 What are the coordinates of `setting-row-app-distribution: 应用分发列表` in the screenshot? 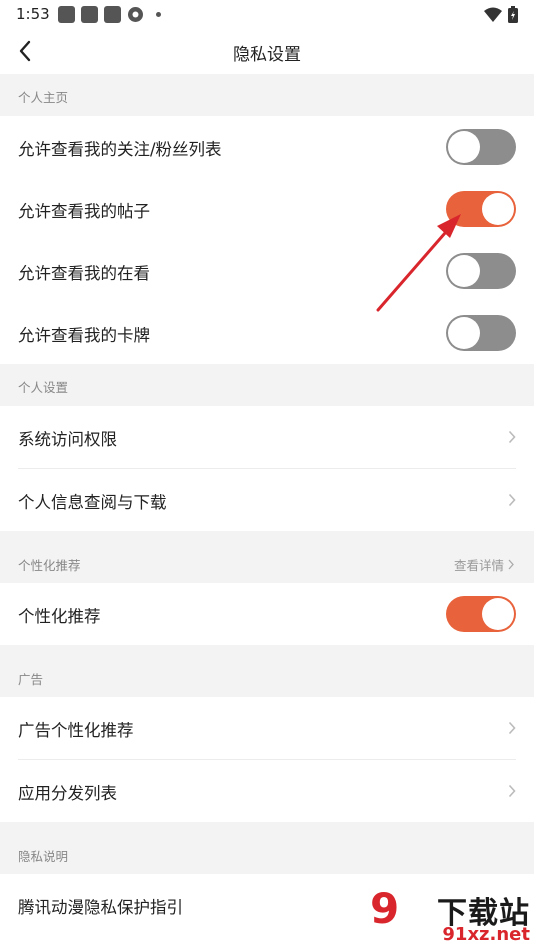 It's located at (267, 791).